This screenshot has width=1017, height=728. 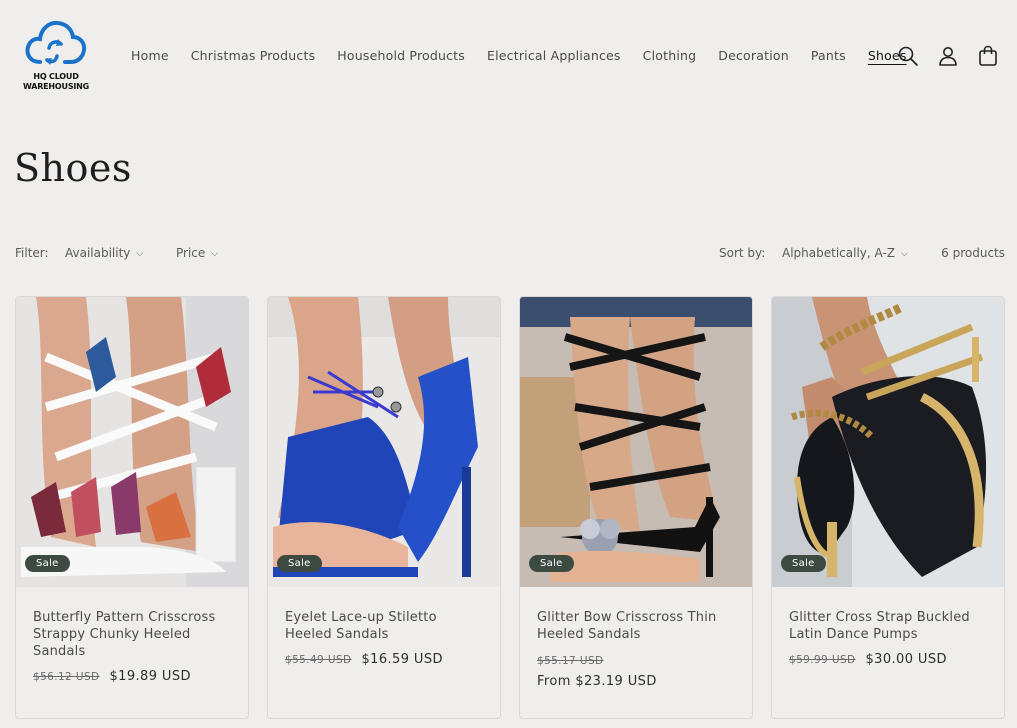 What do you see at coordinates (742, 253) in the screenshot?
I see `sort-label: Sort by:` at bounding box center [742, 253].